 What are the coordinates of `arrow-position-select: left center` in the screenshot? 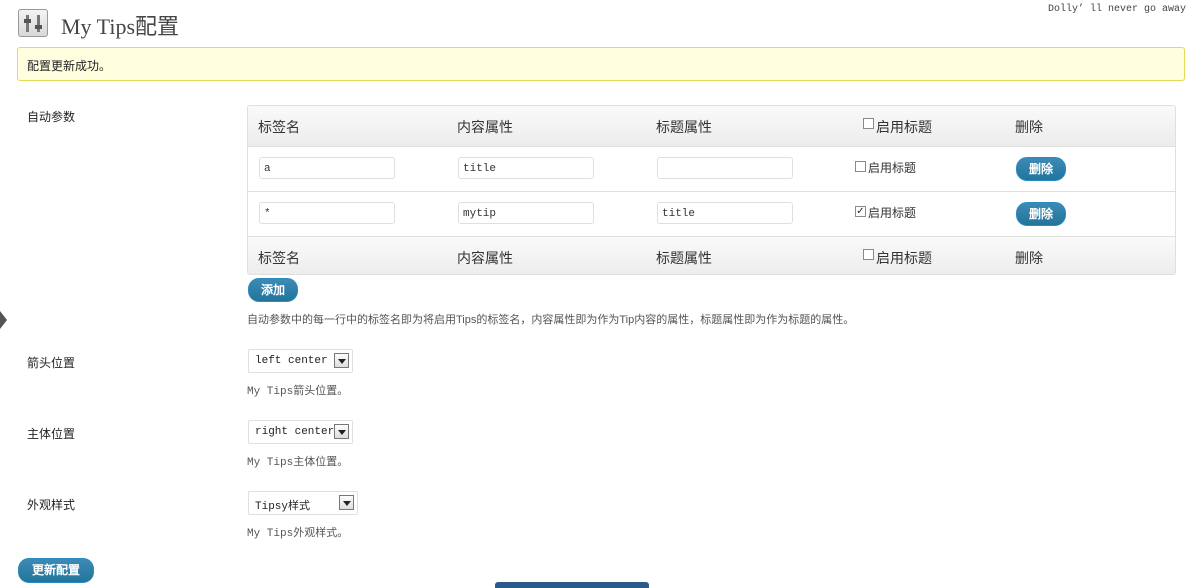 It's located at (300, 361).